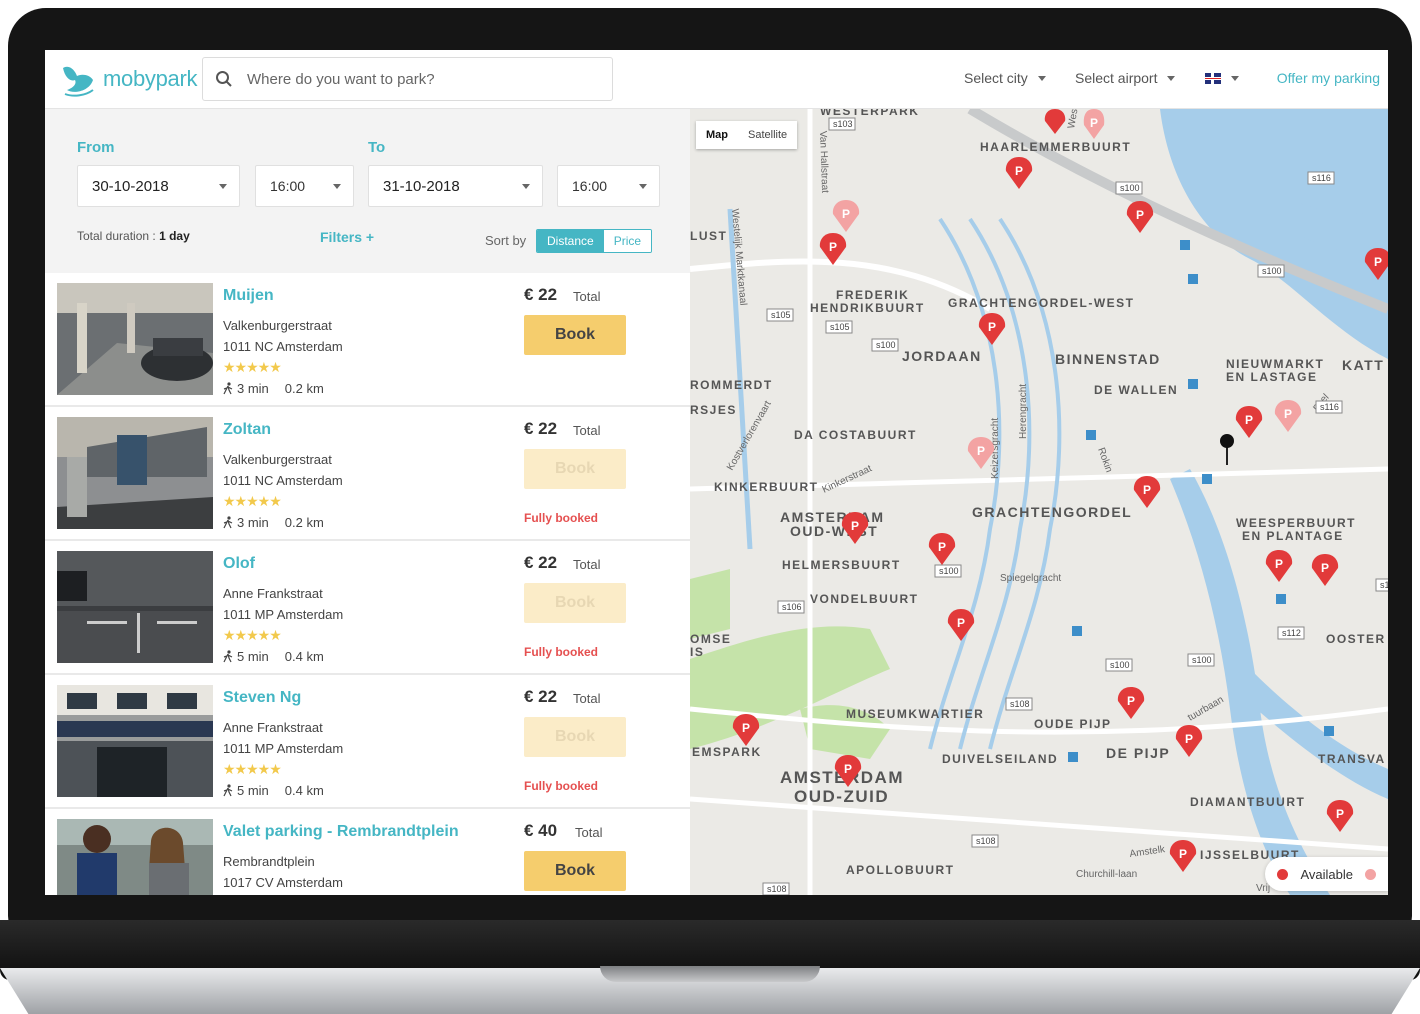 Image resolution: width=1420 pixels, height=1014 pixels. Describe the element at coordinates (347, 237) in the screenshot. I see `filters-link: Filters +` at that location.